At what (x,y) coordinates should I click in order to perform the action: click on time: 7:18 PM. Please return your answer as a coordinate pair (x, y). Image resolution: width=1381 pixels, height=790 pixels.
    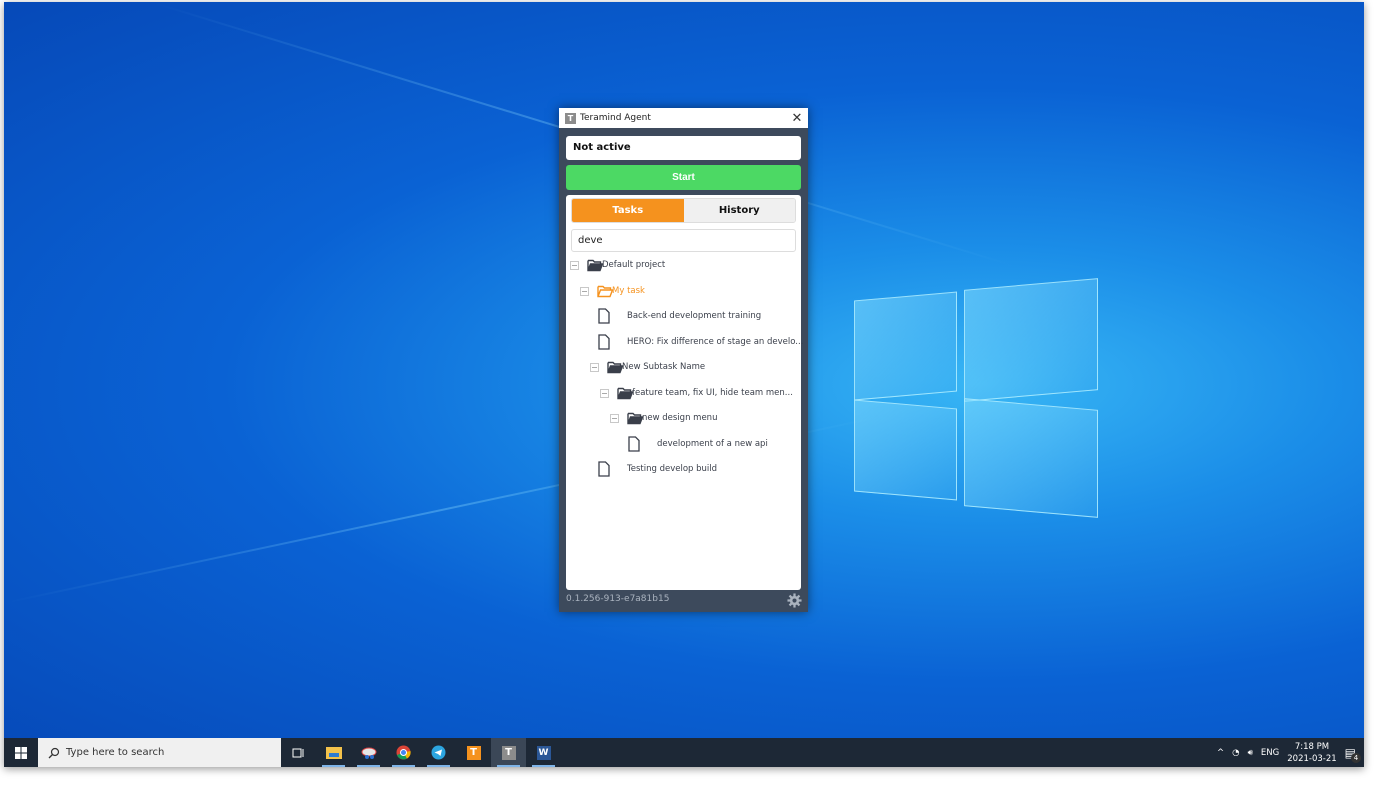
    Looking at the image, I should click on (1312, 746).